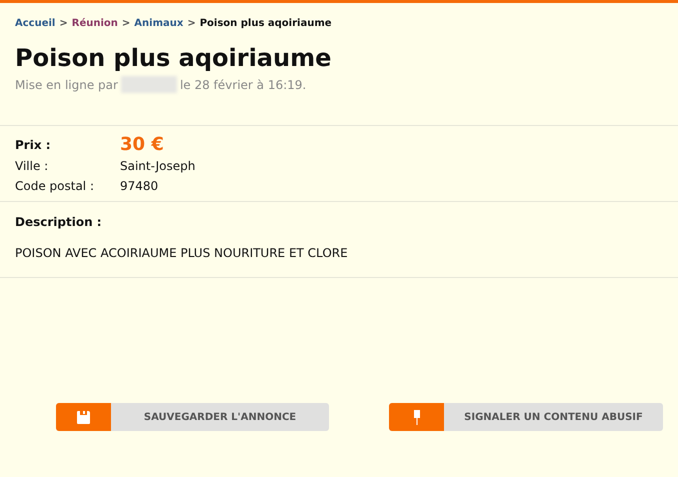  What do you see at coordinates (243, 85) in the screenshot?
I see `posted-date-text: le 28 février à 16:19.` at bounding box center [243, 85].